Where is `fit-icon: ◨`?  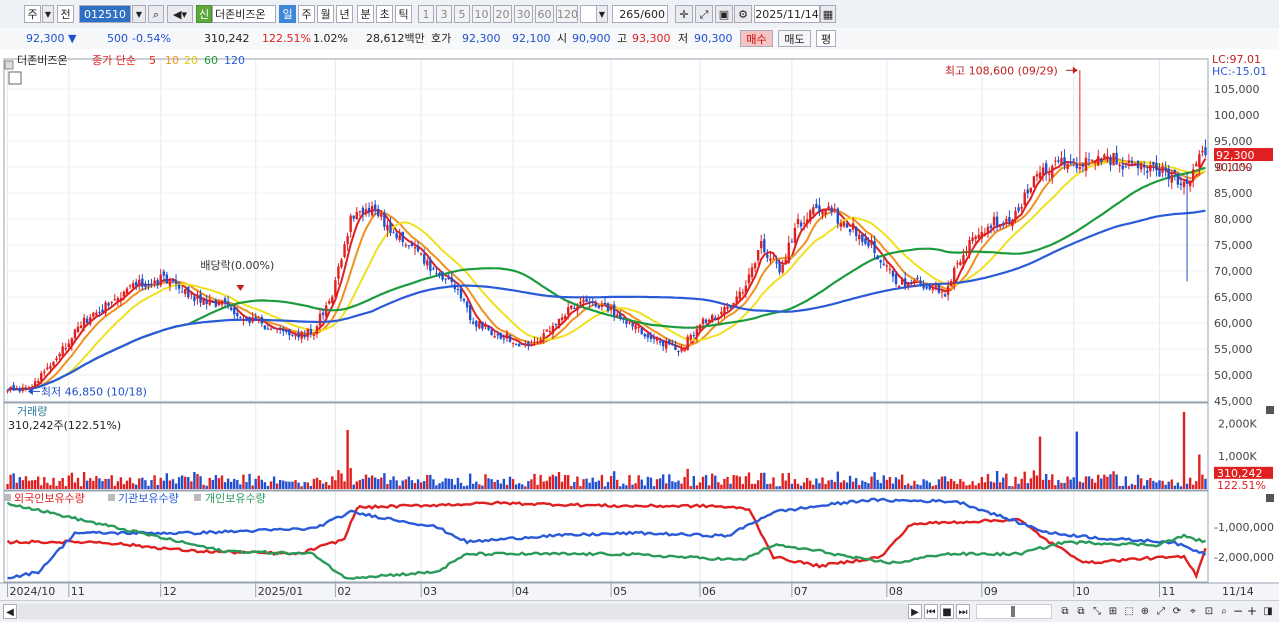 fit-icon: ◨ is located at coordinates (1268, 611).